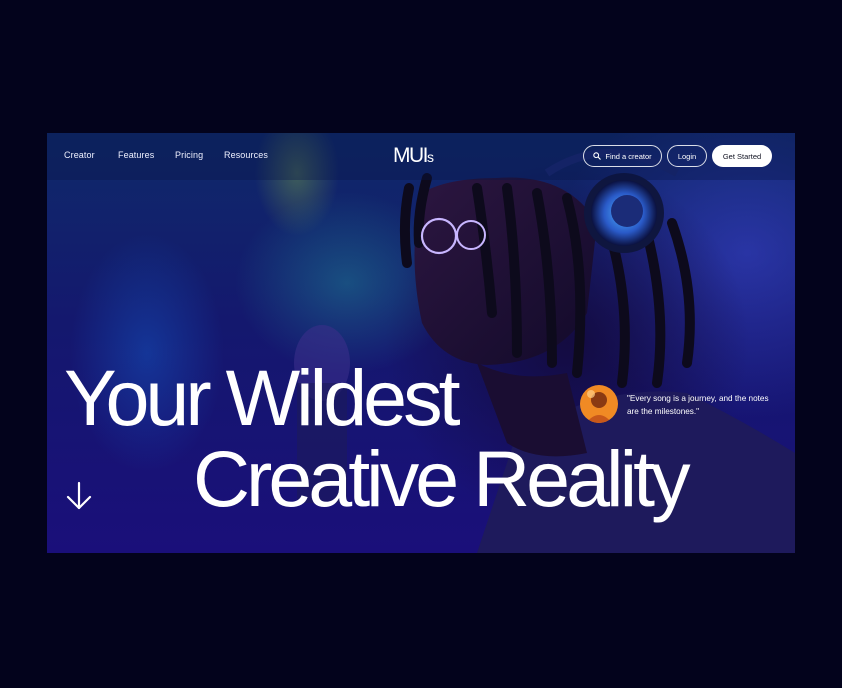 The image size is (842, 688). I want to click on get-started-button: Get Started, so click(742, 156).